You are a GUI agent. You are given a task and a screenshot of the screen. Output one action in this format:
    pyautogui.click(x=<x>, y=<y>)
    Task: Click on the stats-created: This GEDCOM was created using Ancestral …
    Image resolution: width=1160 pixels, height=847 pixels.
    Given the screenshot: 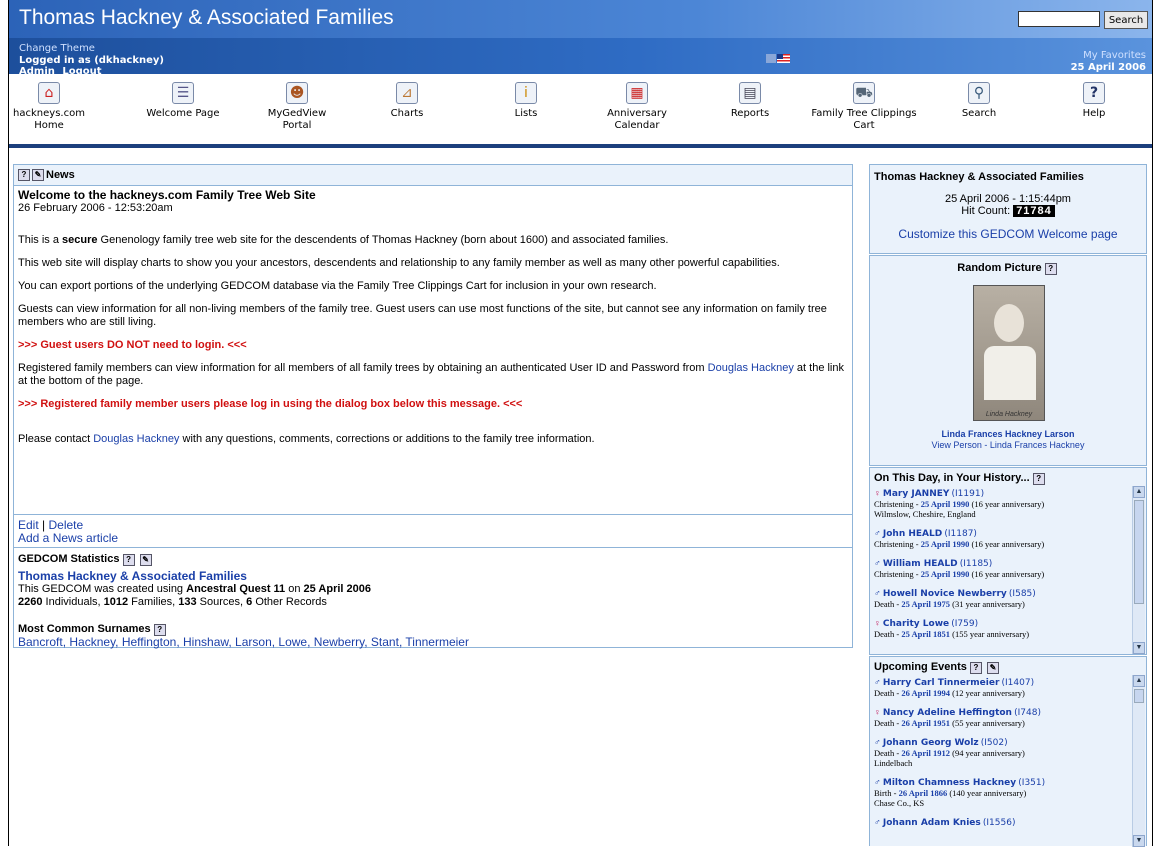 What is the action you would take?
    pyautogui.click(x=433, y=589)
    